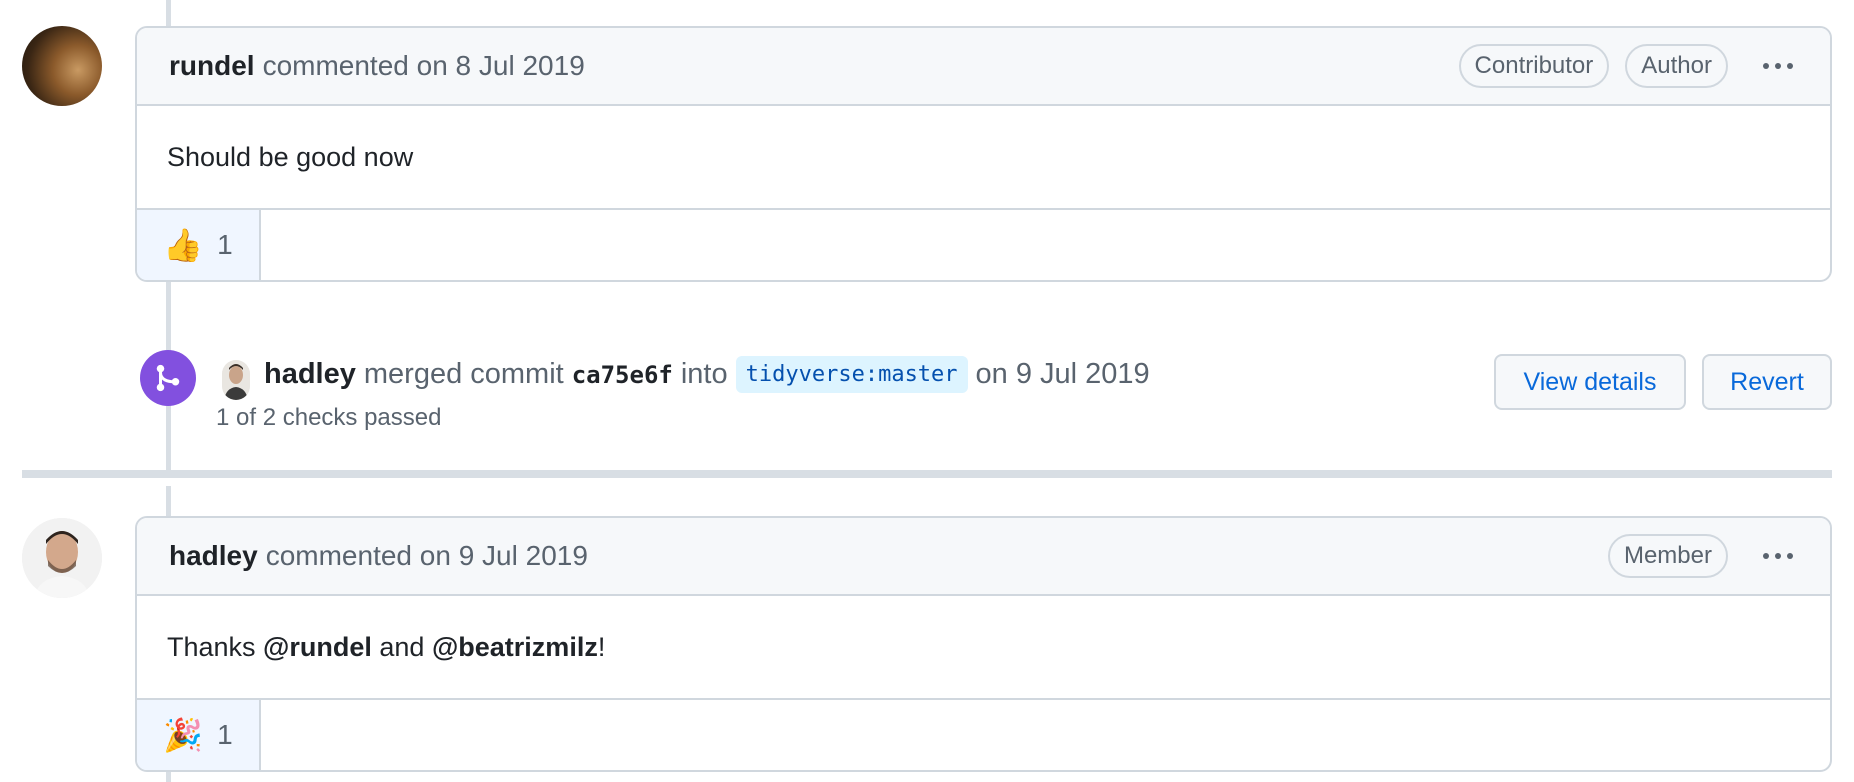 The width and height of the screenshot is (1854, 782). Describe the element at coordinates (213, 556) in the screenshot. I see `comment-author: hadley` at that location.